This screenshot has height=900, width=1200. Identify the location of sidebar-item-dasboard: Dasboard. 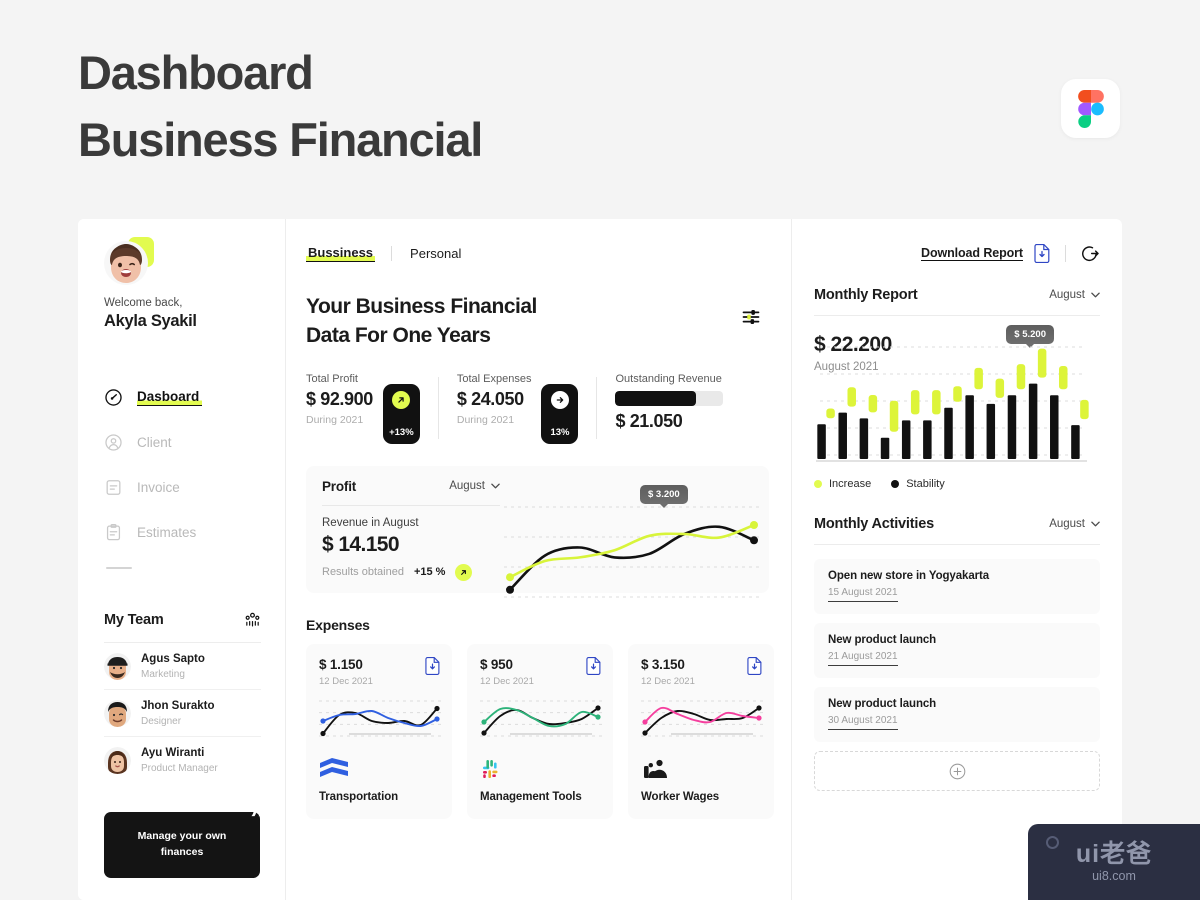
(182, 397).